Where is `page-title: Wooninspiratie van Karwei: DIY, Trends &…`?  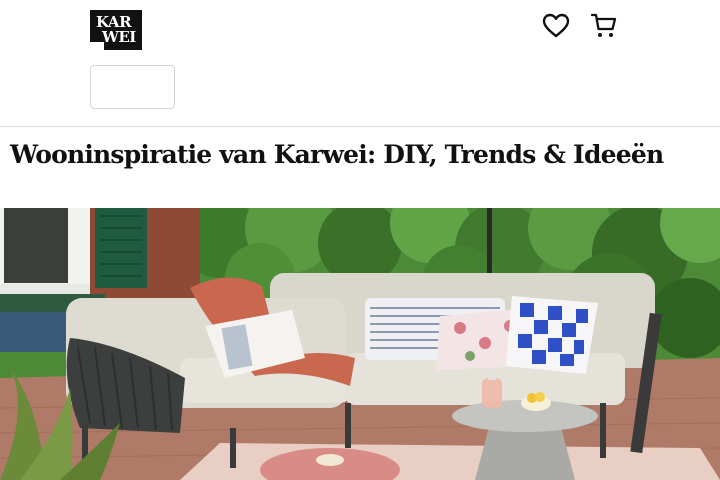 page-title: Wooninspiratie van Karwei: DIY, Trends &… is located at coordinates (337, 154).